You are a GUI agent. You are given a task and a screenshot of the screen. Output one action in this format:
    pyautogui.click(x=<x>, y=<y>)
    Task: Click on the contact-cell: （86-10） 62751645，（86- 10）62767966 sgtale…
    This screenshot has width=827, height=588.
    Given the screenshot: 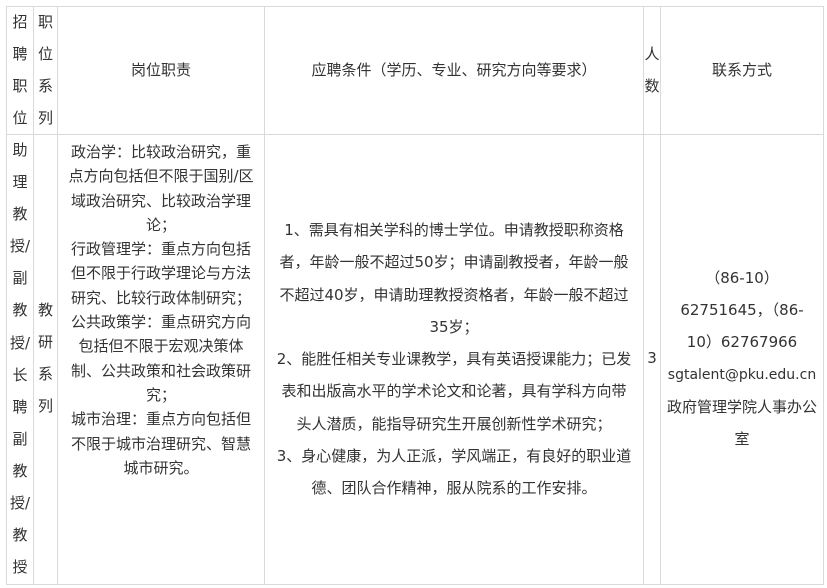 What is the action you would take?
    pyautogui.click(x=742, y=358)
    